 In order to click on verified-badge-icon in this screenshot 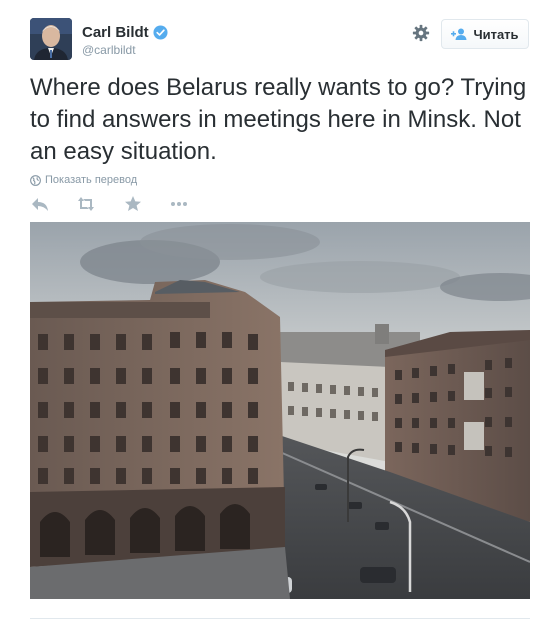, I will do `click(160, 32)`.